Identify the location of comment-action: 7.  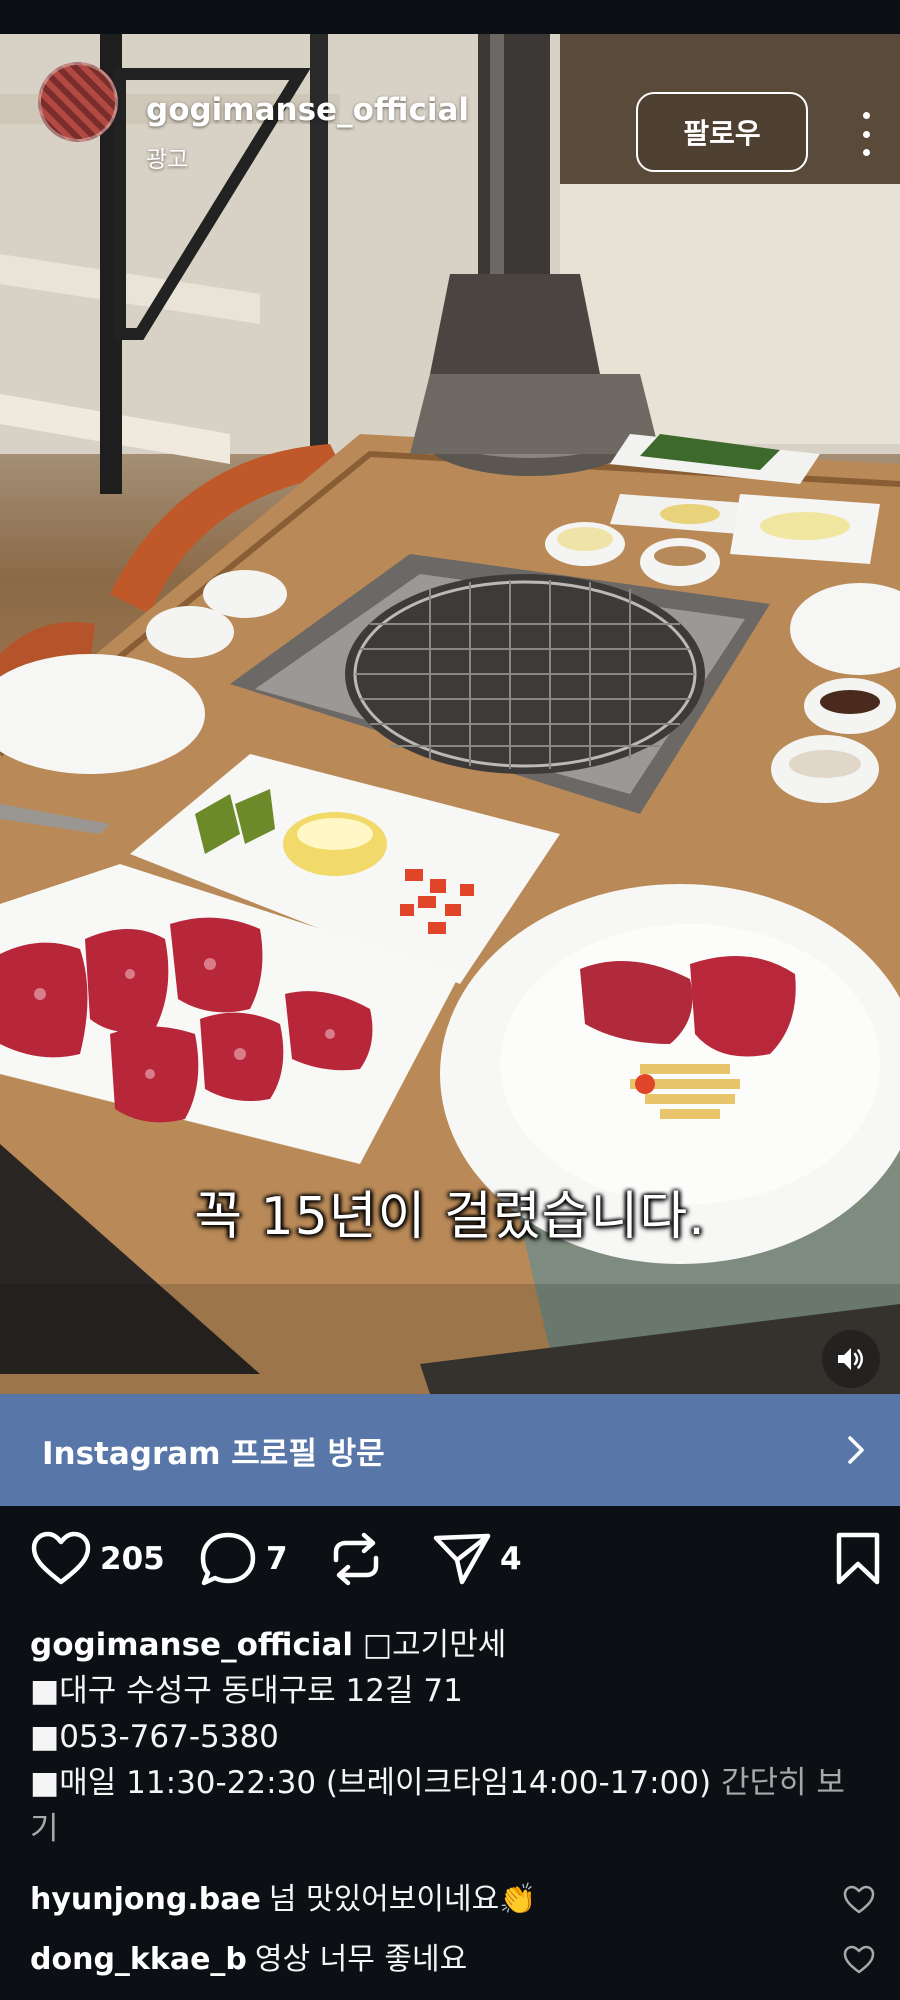
(243, 1559).